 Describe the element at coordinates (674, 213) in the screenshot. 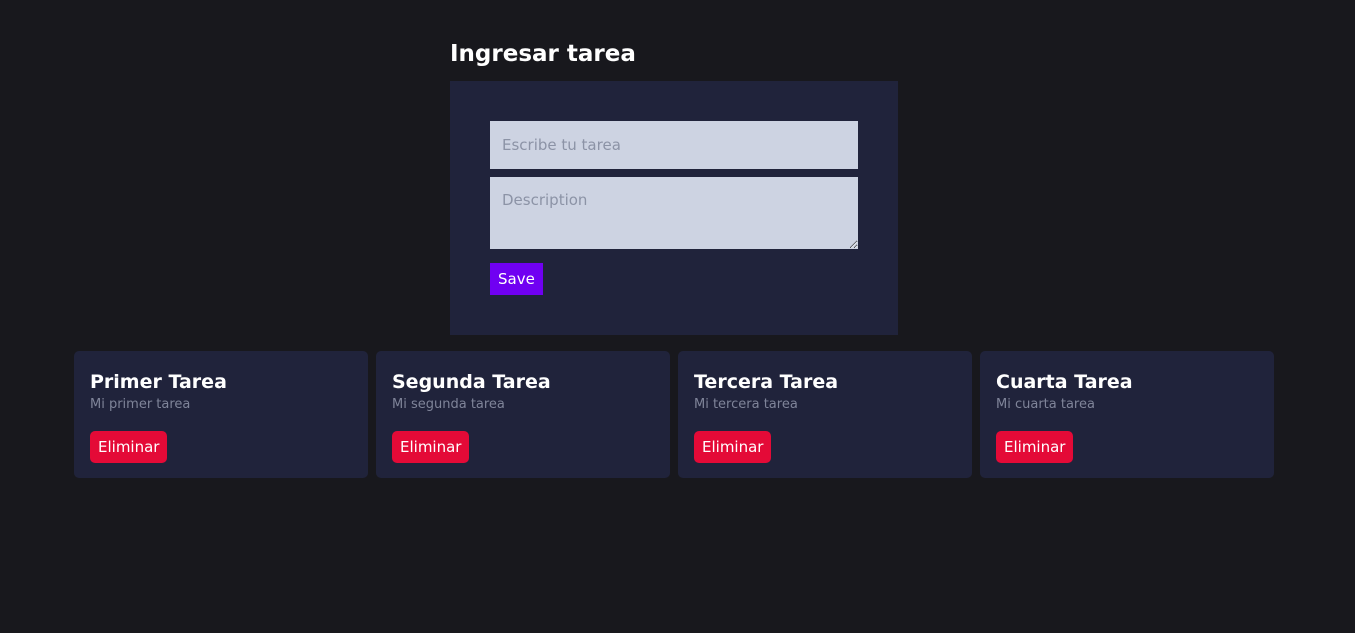

I see `task-description-textarea` at that location.